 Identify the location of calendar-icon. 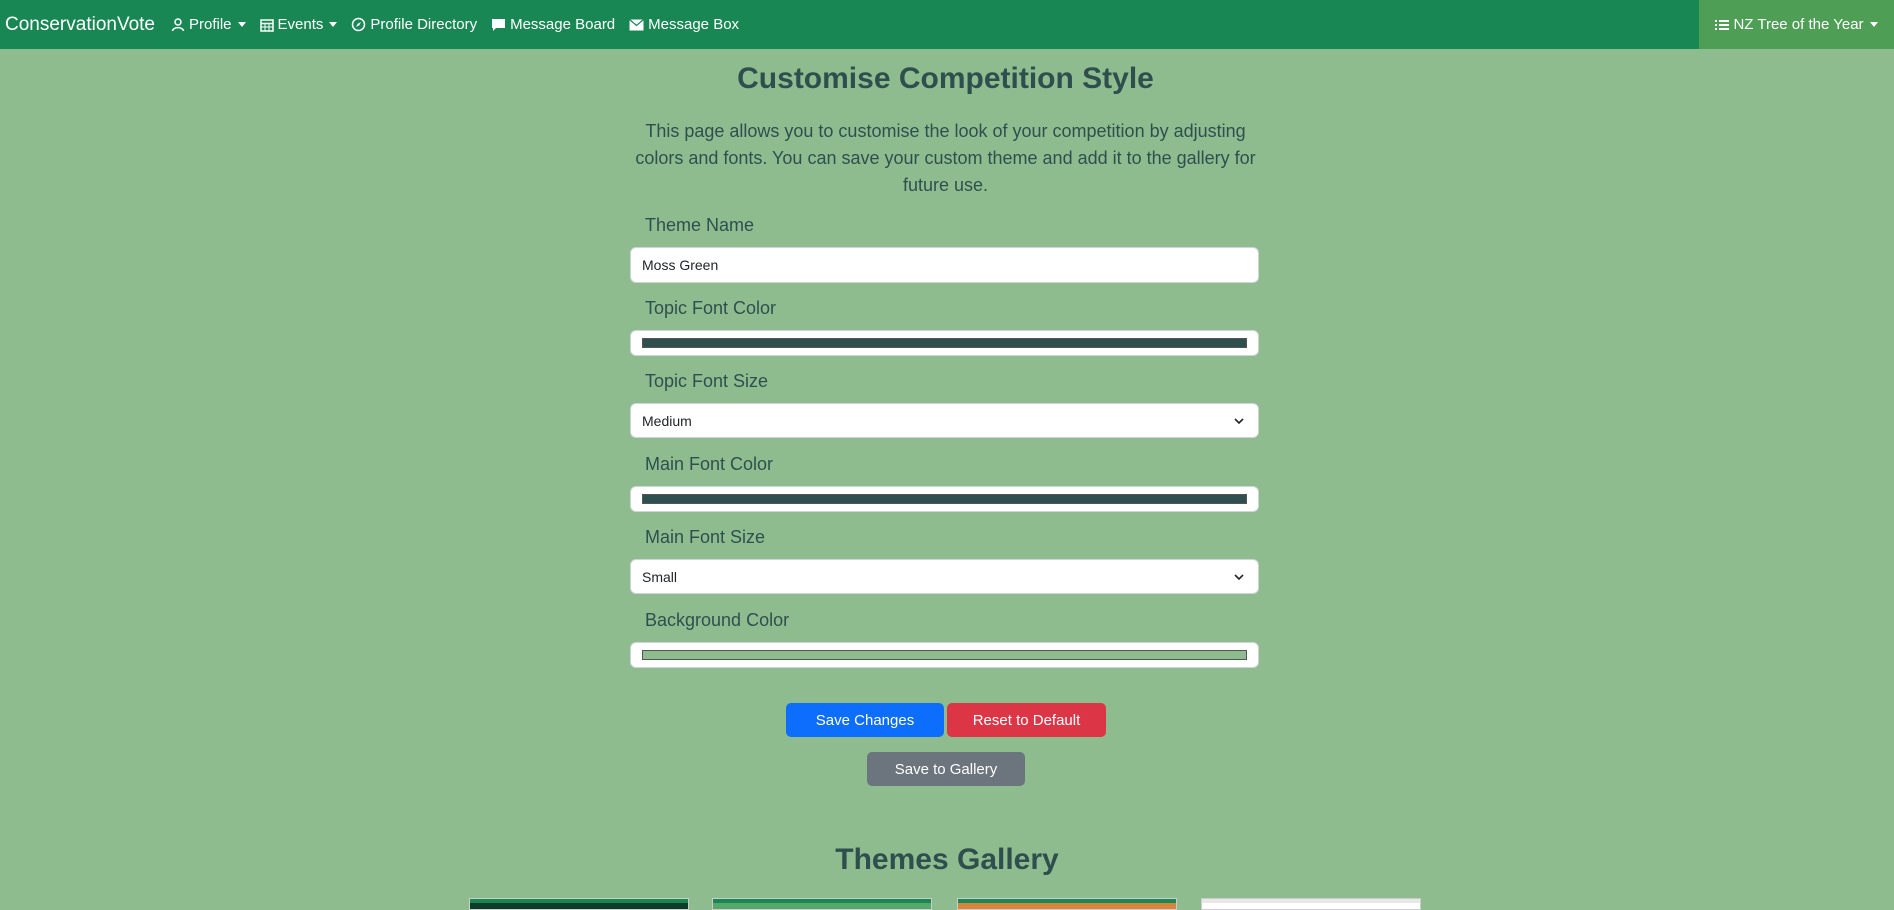
(266, 25).